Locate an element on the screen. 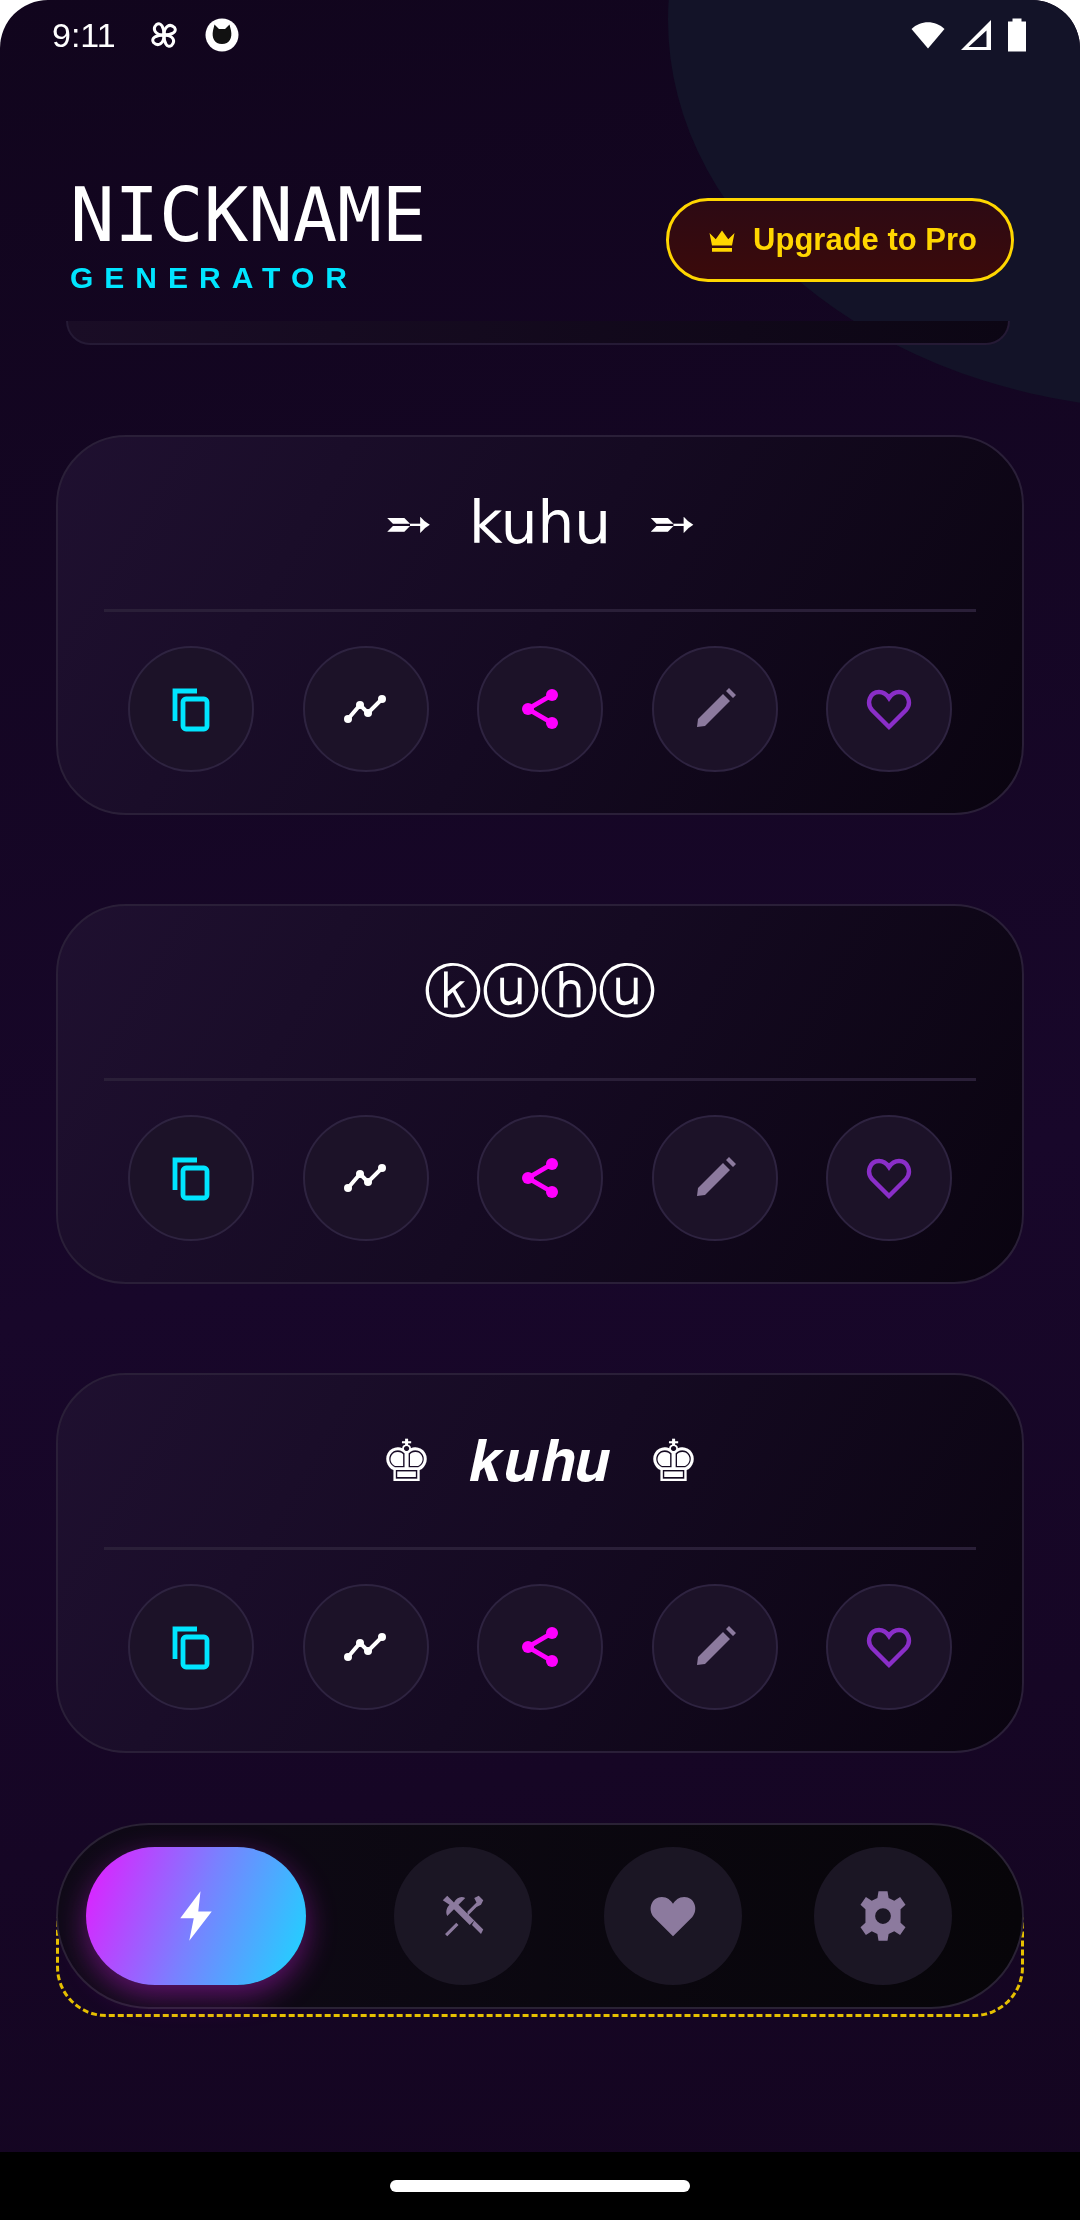 The image size is (1080, 2220). app-title: NICKNAME is located at coordinates (248, 215).